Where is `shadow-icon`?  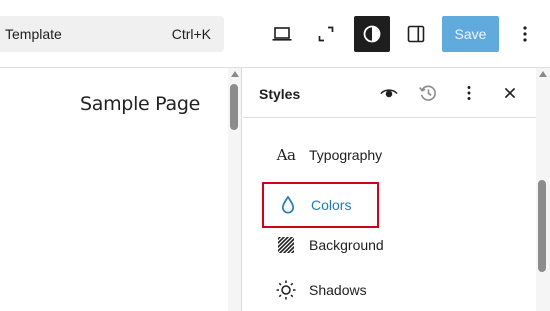 shadow-icon is located at coordinates (286, 290).